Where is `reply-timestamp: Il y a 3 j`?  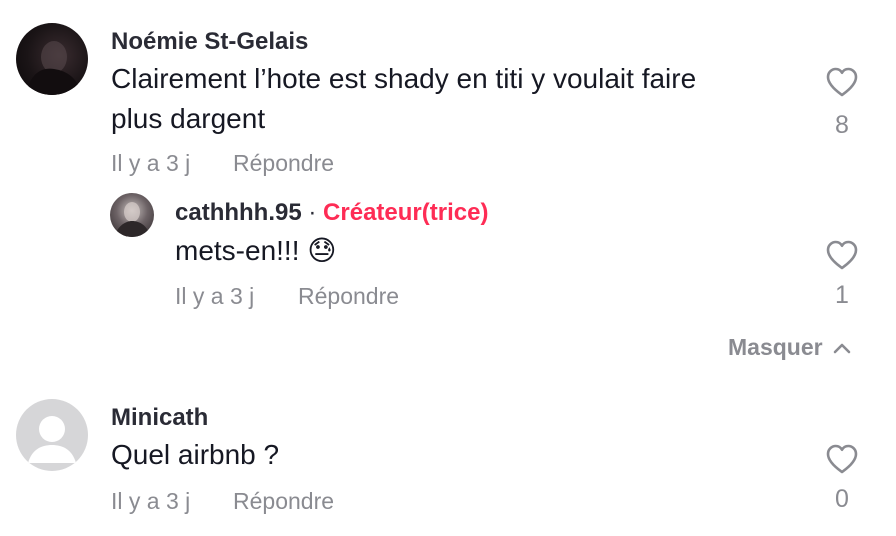 reply-timestamp: Il y a 3 j is located at coordinates (215, 296).